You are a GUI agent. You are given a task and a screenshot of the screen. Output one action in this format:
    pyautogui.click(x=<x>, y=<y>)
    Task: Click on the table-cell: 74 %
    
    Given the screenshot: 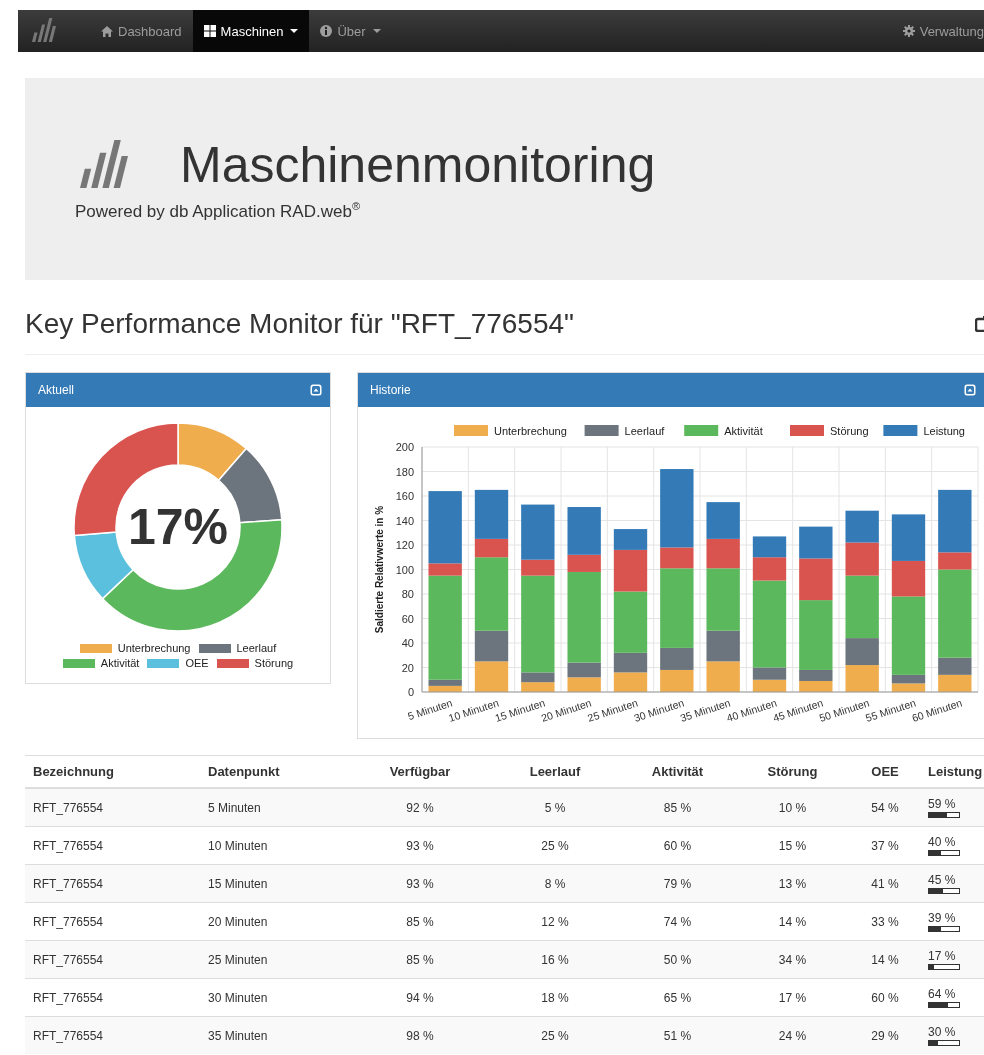 What is the action you would take?
    pyautogui.click(x=677, y=921)
    